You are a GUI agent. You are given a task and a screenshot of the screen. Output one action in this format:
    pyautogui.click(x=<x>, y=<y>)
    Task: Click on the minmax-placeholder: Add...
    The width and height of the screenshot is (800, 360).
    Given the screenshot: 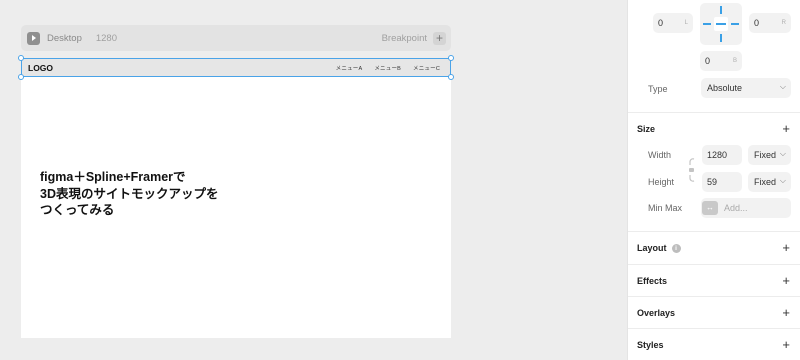 What is the action you would take?
    pyautogui.click(x=736, y=208)
    